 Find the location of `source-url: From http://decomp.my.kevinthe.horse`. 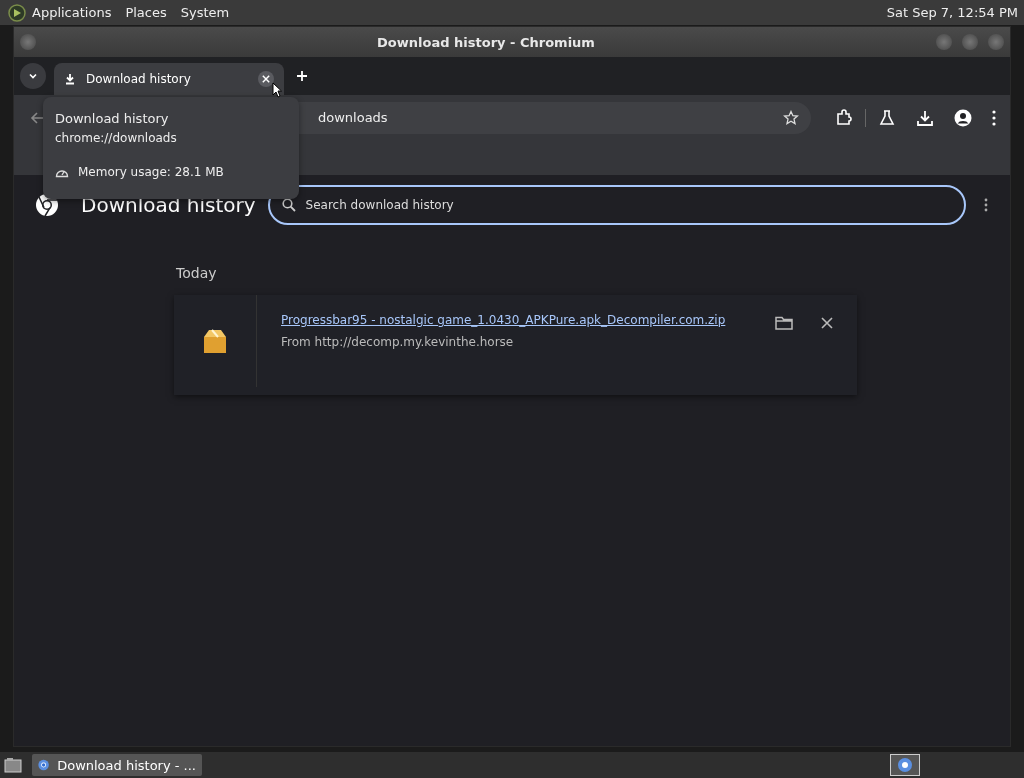

source-url: From http://decomp.my.kevinthe.horse is located at coordinates (398, 342).